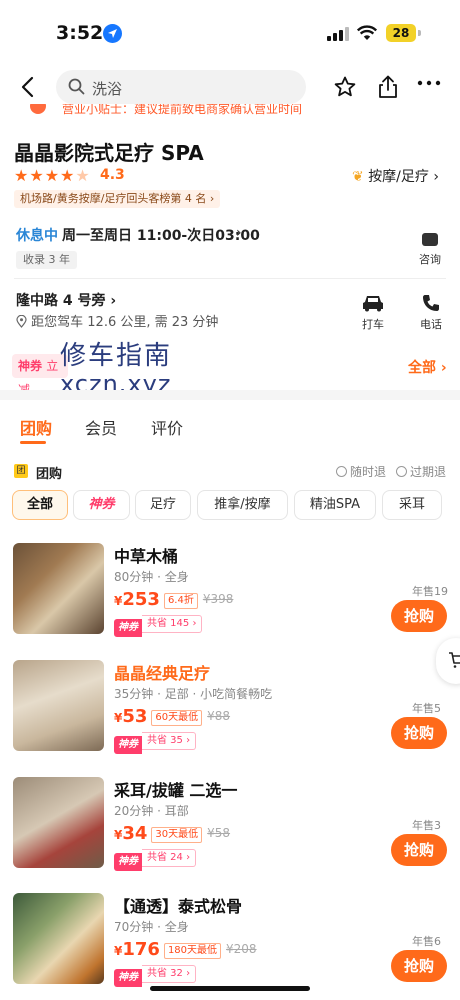  Describe the element at coordinates (155, 743) in the screenshot. I see `save-tag: 神券 共省 35 ›` at that location.